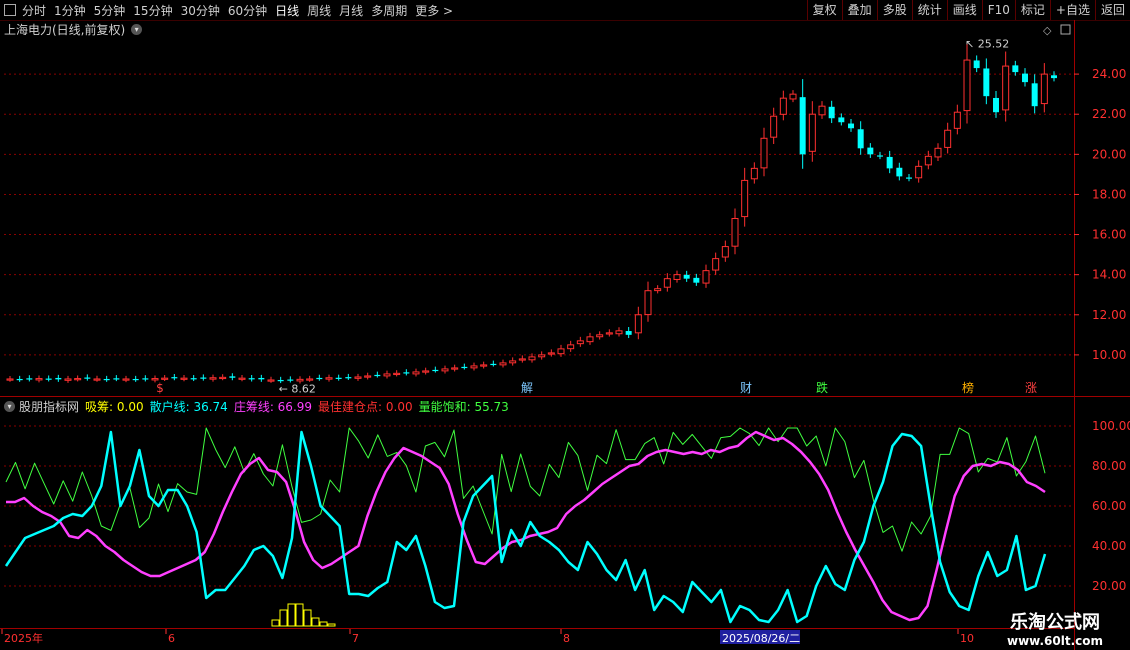 The width and height of the screenshot is (1130, 650). I want to click on watermark: 乐淘公式网 www.60lt.com, so click(1055, 628).